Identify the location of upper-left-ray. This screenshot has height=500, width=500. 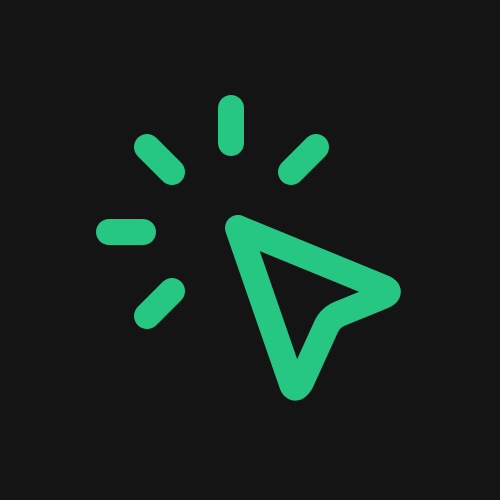
(159, 159).